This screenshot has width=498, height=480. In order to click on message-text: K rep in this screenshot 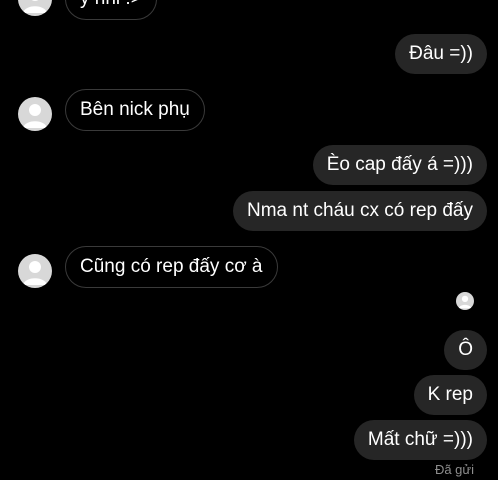, I will do `click(450, 394)`.